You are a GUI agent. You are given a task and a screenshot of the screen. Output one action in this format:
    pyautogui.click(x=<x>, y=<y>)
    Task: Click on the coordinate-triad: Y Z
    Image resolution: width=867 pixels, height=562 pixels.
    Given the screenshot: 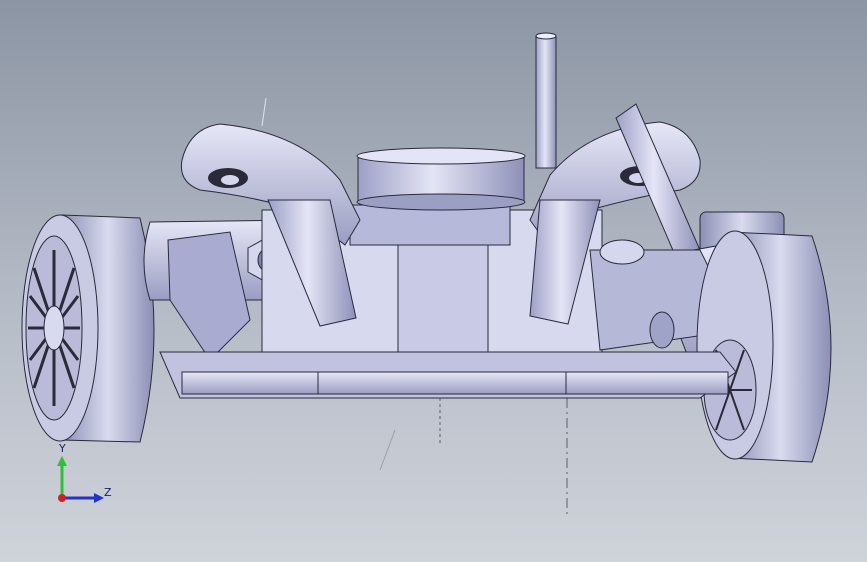 What is the action you would take?
    pyautogui.click(x=85, y=478)
    